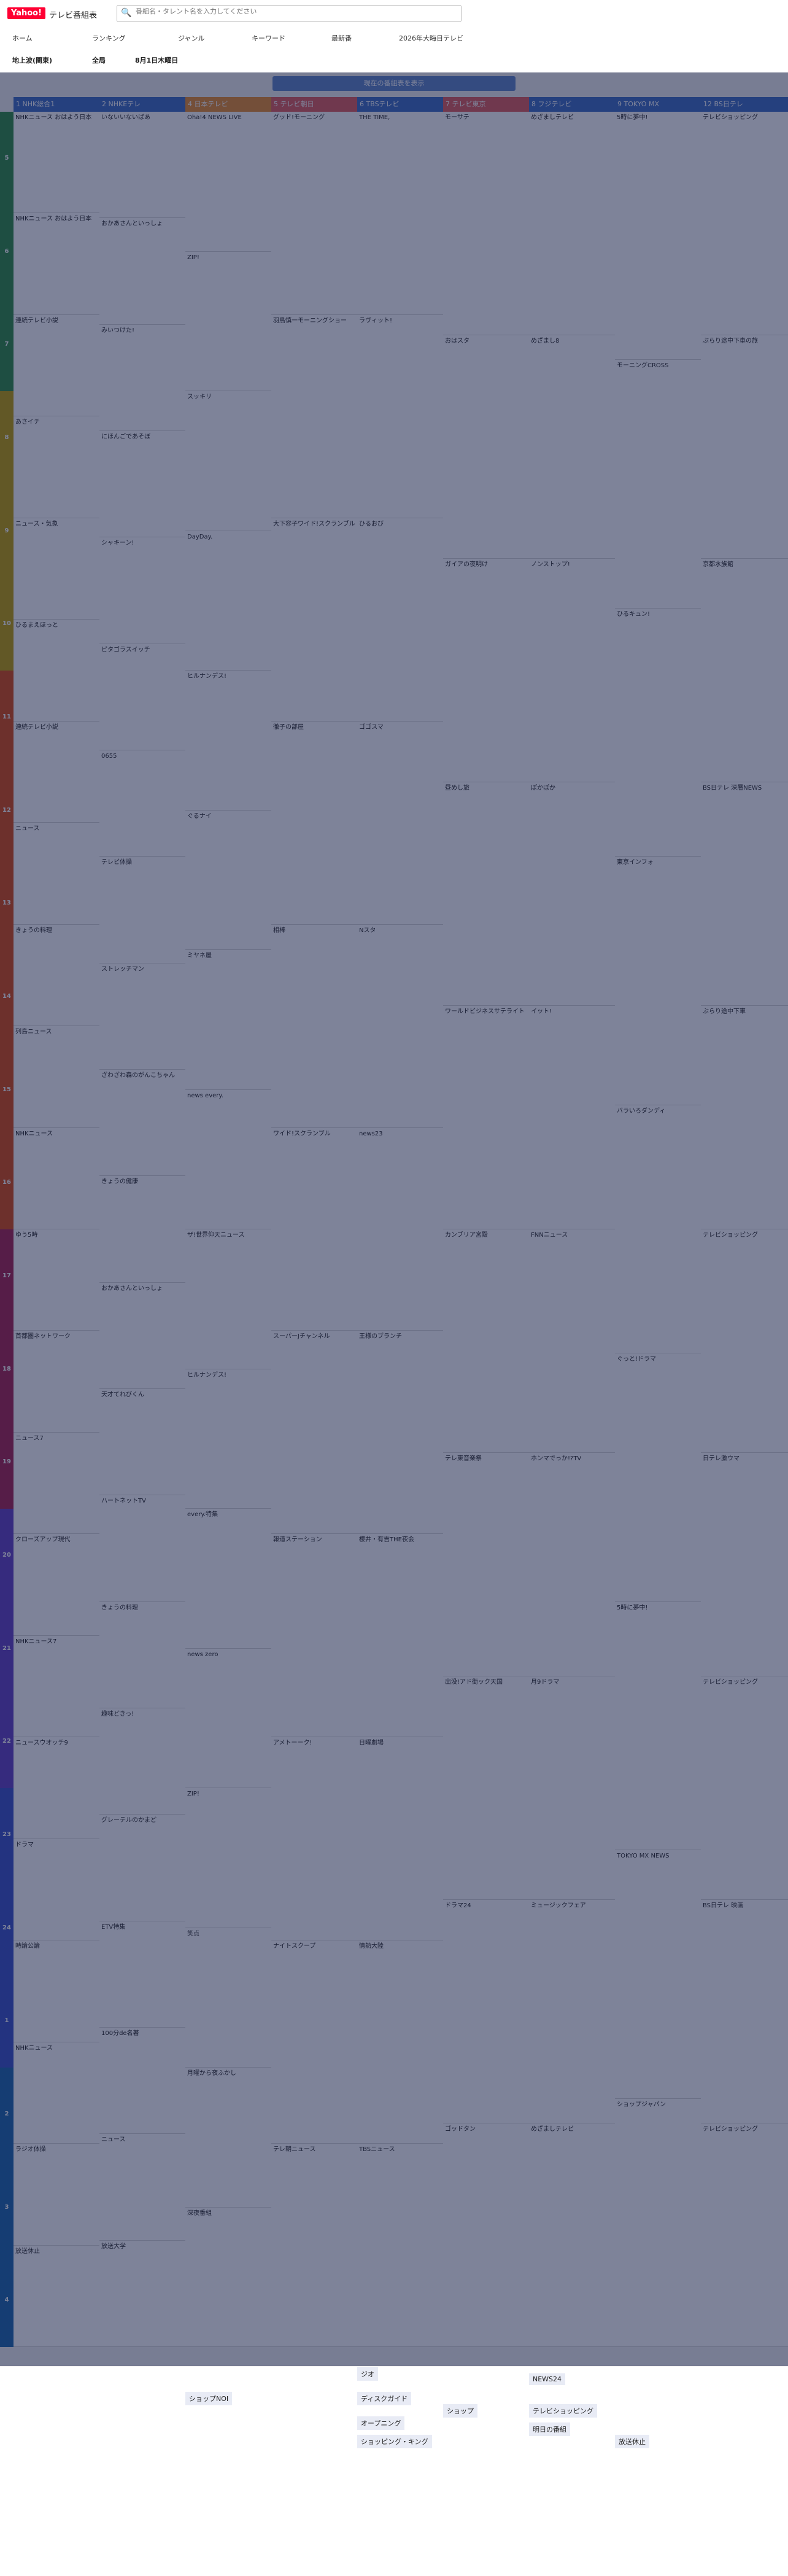 The image size is (788, 2576). Describe the element at coordinates (228, 2277) in the screenshot. I see `program-cell: 深夜番組` at that location.